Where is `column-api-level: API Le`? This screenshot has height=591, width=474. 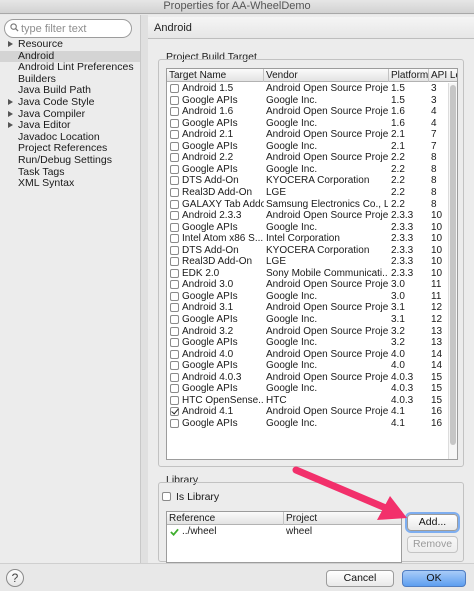
column-api-level: API Le is located at coordinates (443, 75).